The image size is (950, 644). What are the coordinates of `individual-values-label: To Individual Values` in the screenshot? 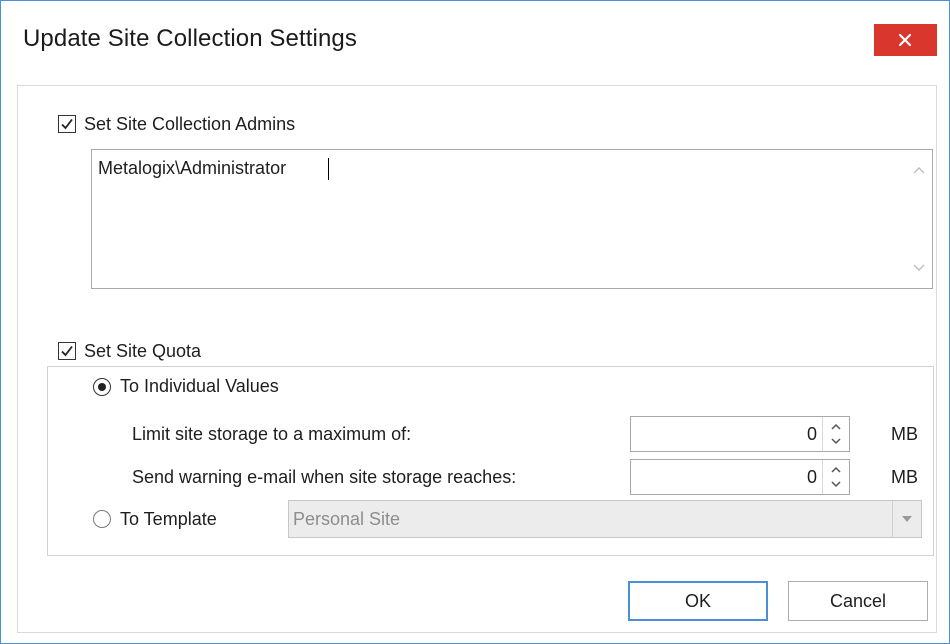 It's located at (199, 386).